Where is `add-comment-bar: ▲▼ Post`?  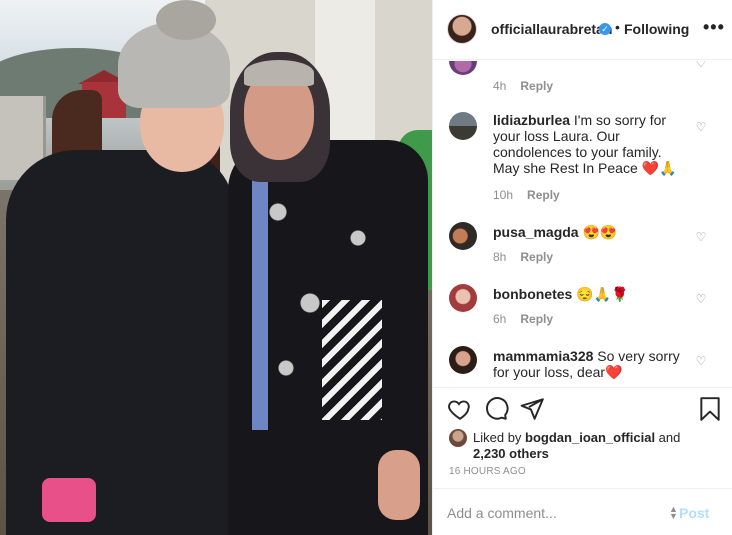
add-comment-bar: ▲▼ Post is located at coordinates (582, 511).